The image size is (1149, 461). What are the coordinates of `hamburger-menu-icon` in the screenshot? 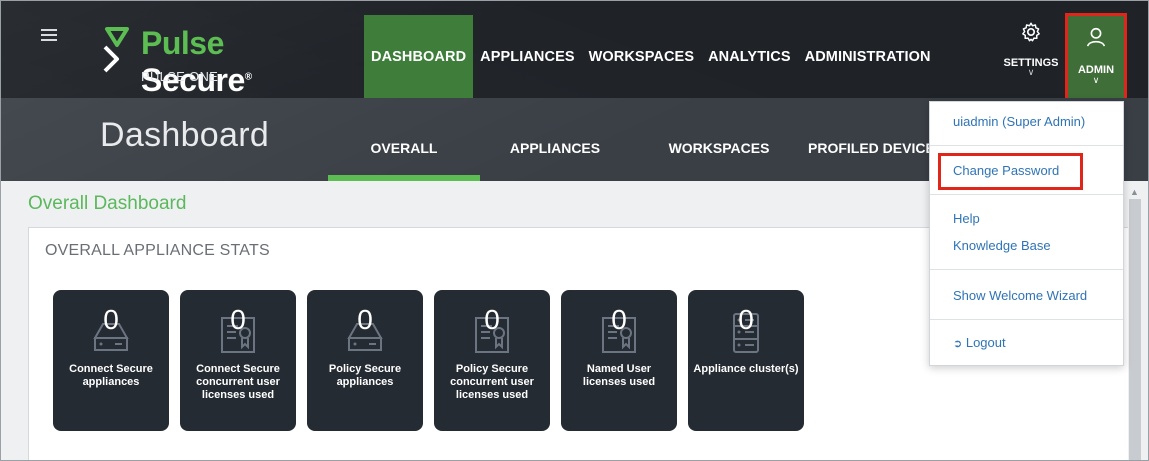 It's located at (49, 36).